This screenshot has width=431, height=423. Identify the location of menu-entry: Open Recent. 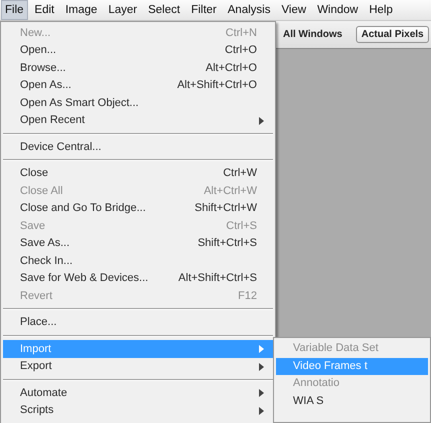
(138, 120).